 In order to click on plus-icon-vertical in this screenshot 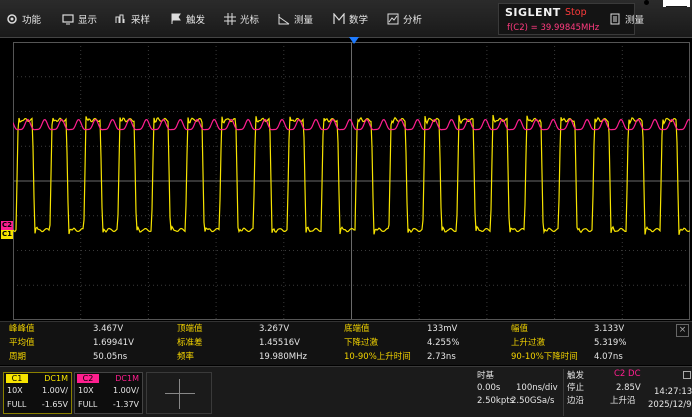, I will do `click(179, 394)`.